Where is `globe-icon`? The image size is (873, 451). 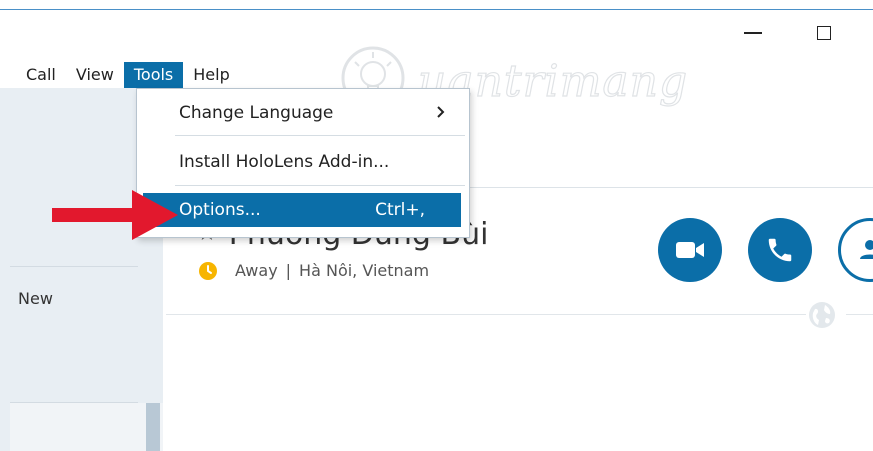 globe-icon is located at coordinates (822, 315).